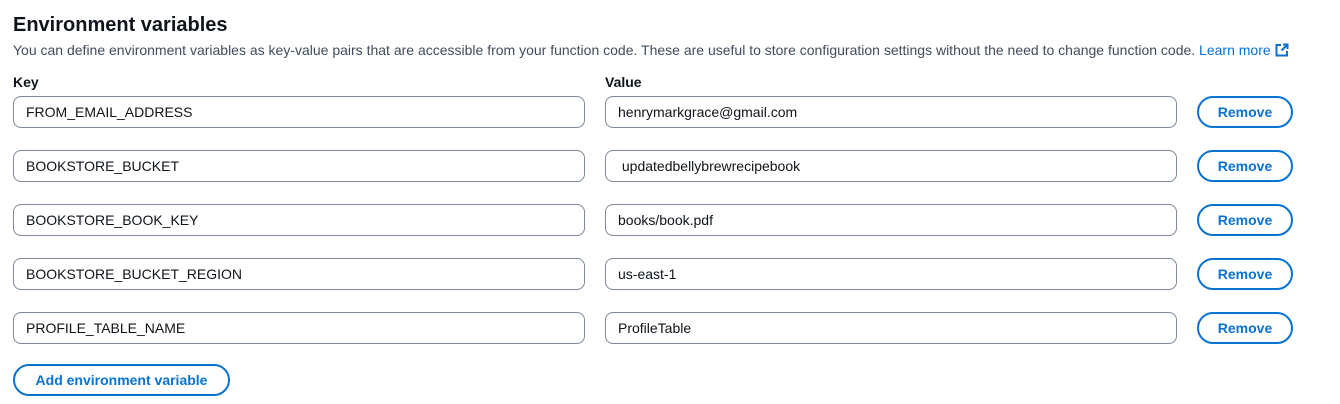 This screenshot has height=404, width=1340. Describe the element at coordinates (121, 380) in the screenshot. I see `add-environment-variable-button: Add environment variable` at that location.